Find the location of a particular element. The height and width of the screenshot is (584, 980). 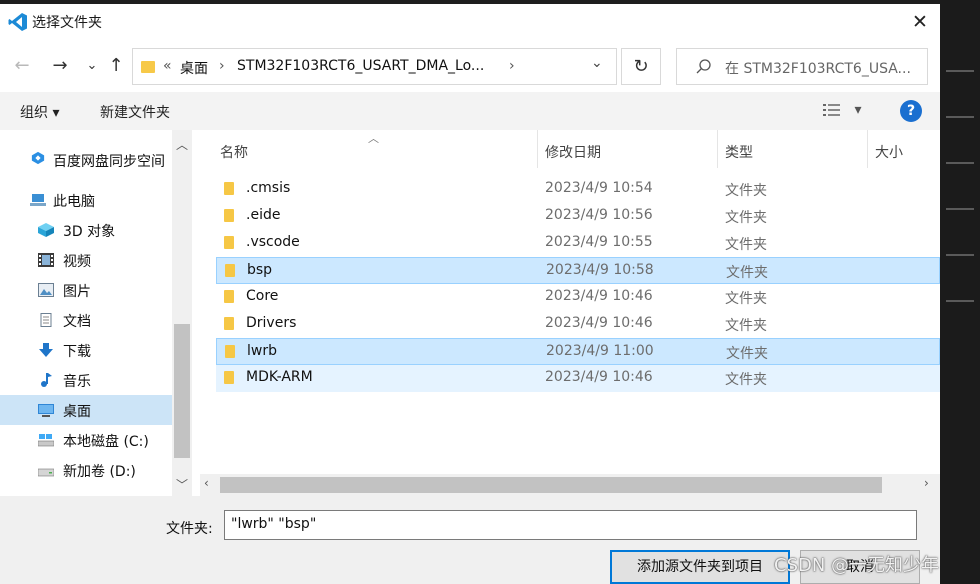

column-header-size: 大小 is located at coordinates (904, 151).